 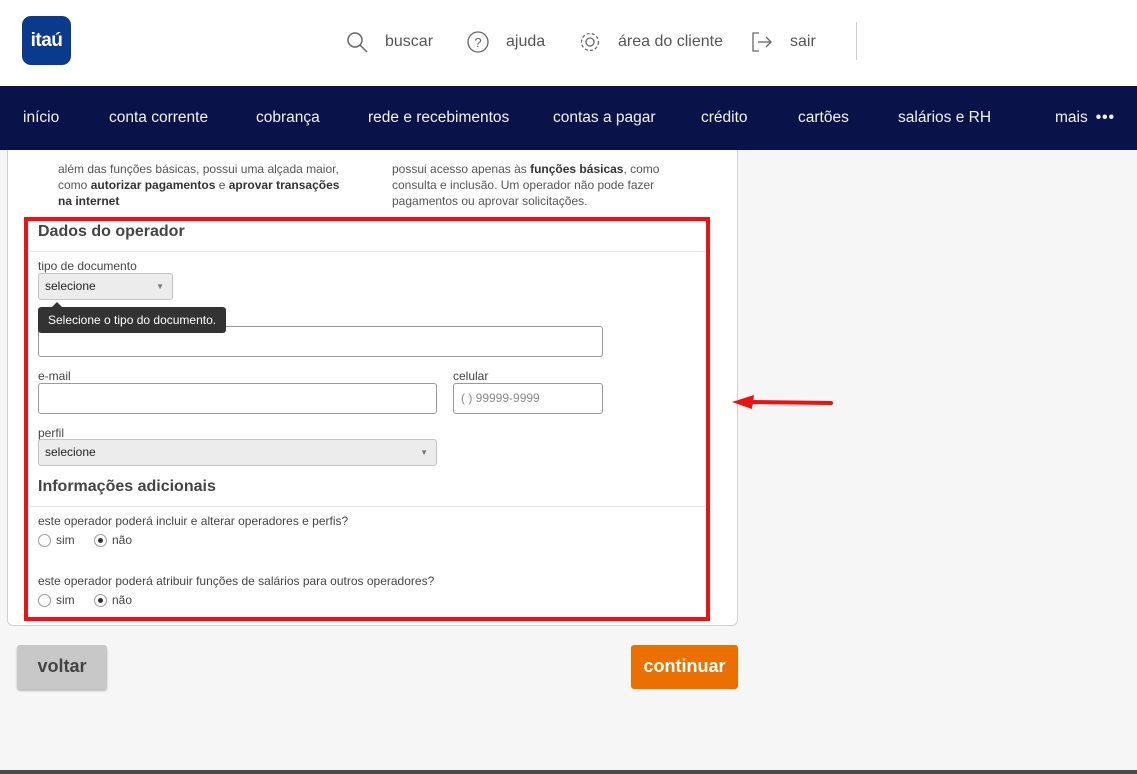 I want to click on search-icon, so click(x=357, y=42).